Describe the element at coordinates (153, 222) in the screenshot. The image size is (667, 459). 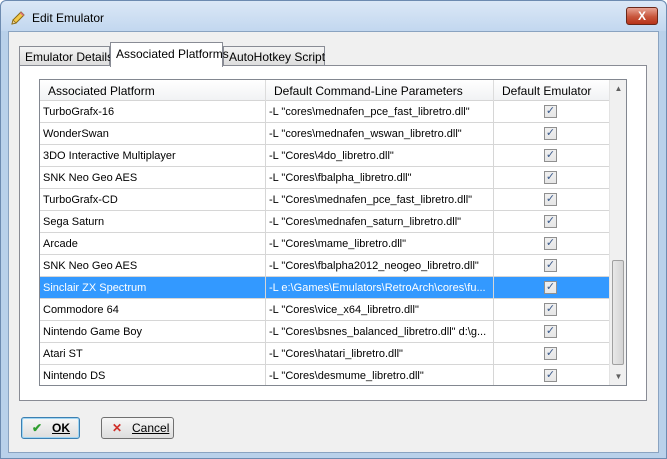
I see `platform-cell: Sega Saturn` at that location.